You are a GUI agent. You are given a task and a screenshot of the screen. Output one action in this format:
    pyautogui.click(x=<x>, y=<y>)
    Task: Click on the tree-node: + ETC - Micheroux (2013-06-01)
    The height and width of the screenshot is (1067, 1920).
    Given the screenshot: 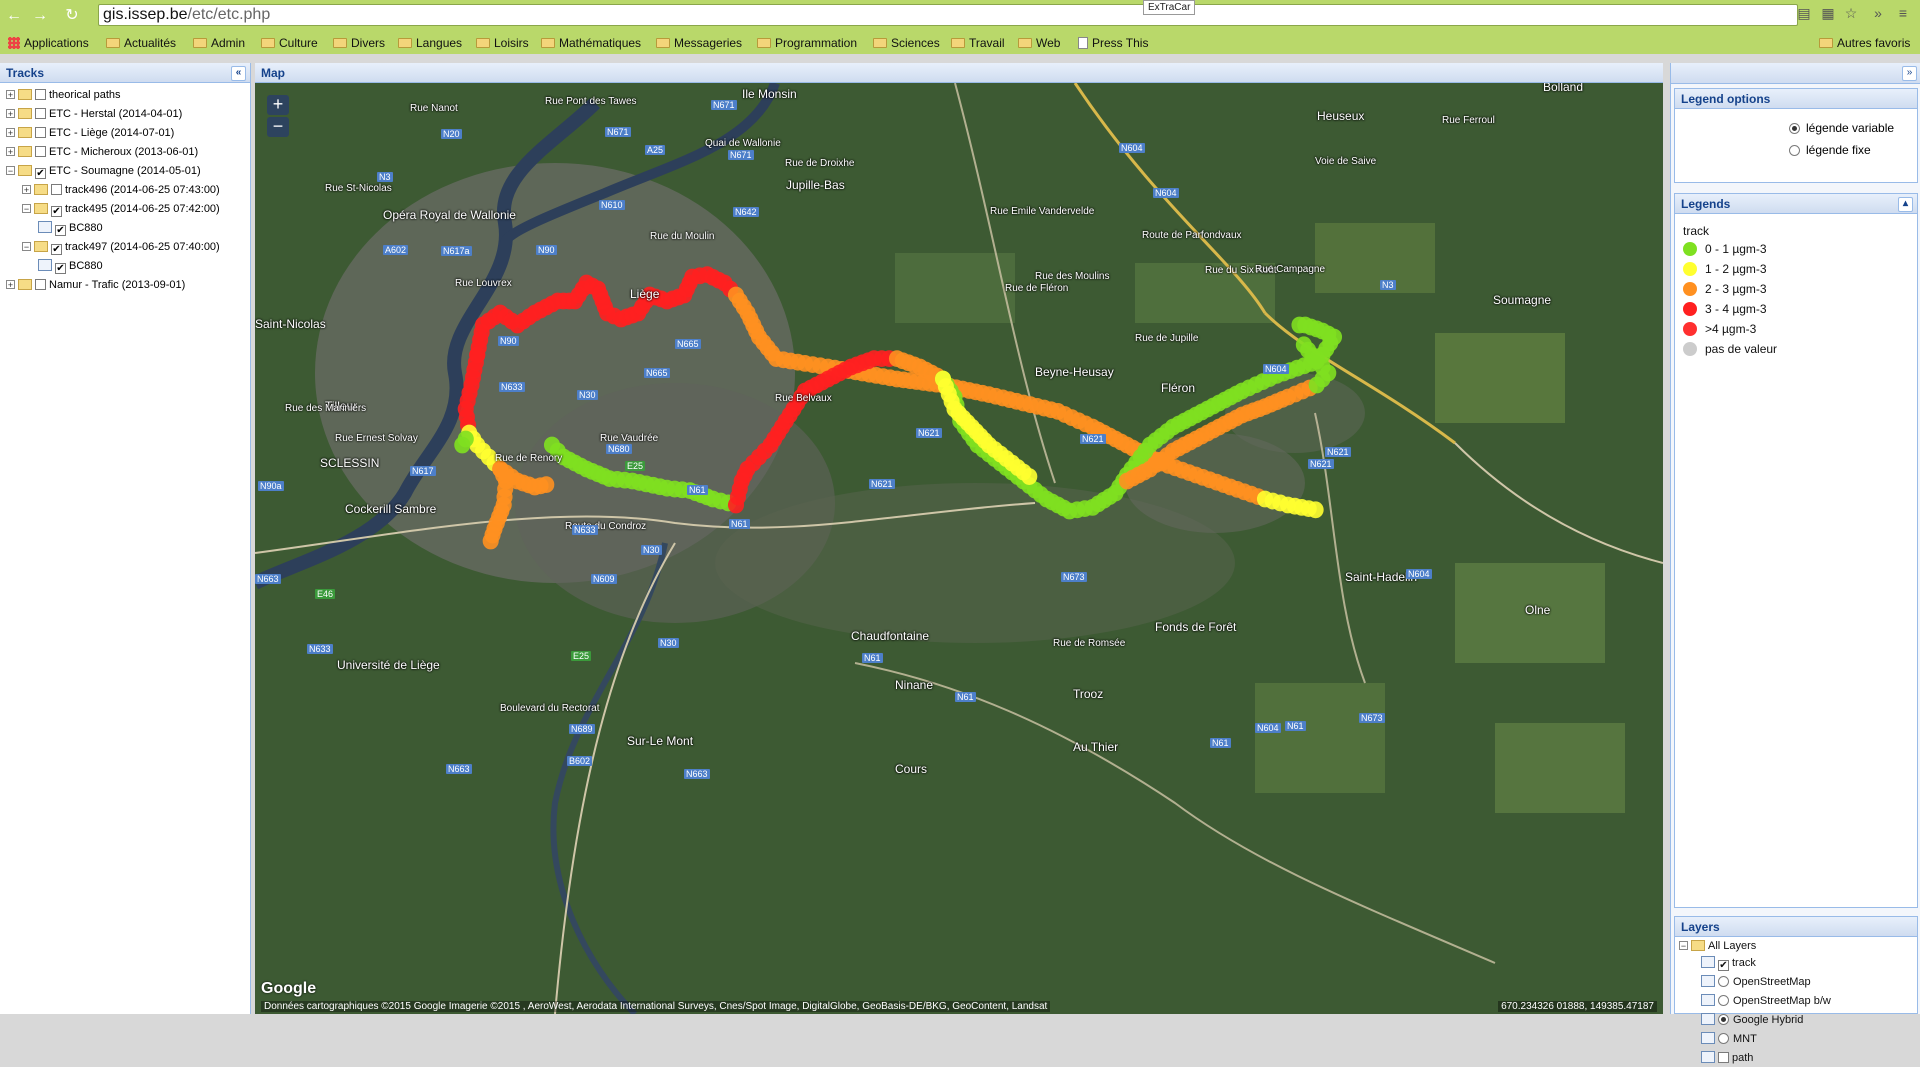 What is the action you would take?
    pyautogui.click(x=102, y=152)
    